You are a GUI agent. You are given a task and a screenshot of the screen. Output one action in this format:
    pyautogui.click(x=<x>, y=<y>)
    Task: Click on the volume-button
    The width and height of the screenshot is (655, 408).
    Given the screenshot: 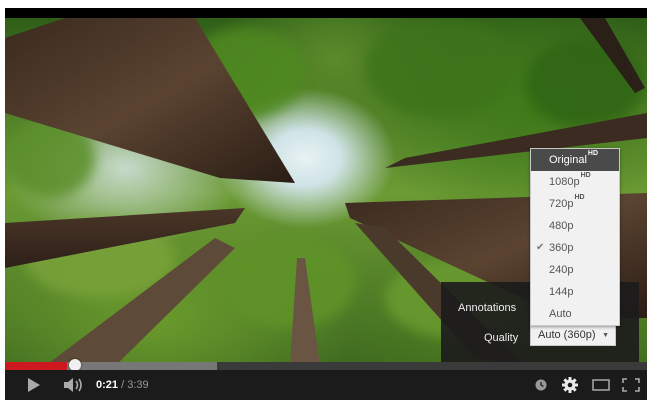 What is the action you would take?
    pyautogui.click(x=74, y=385)
    